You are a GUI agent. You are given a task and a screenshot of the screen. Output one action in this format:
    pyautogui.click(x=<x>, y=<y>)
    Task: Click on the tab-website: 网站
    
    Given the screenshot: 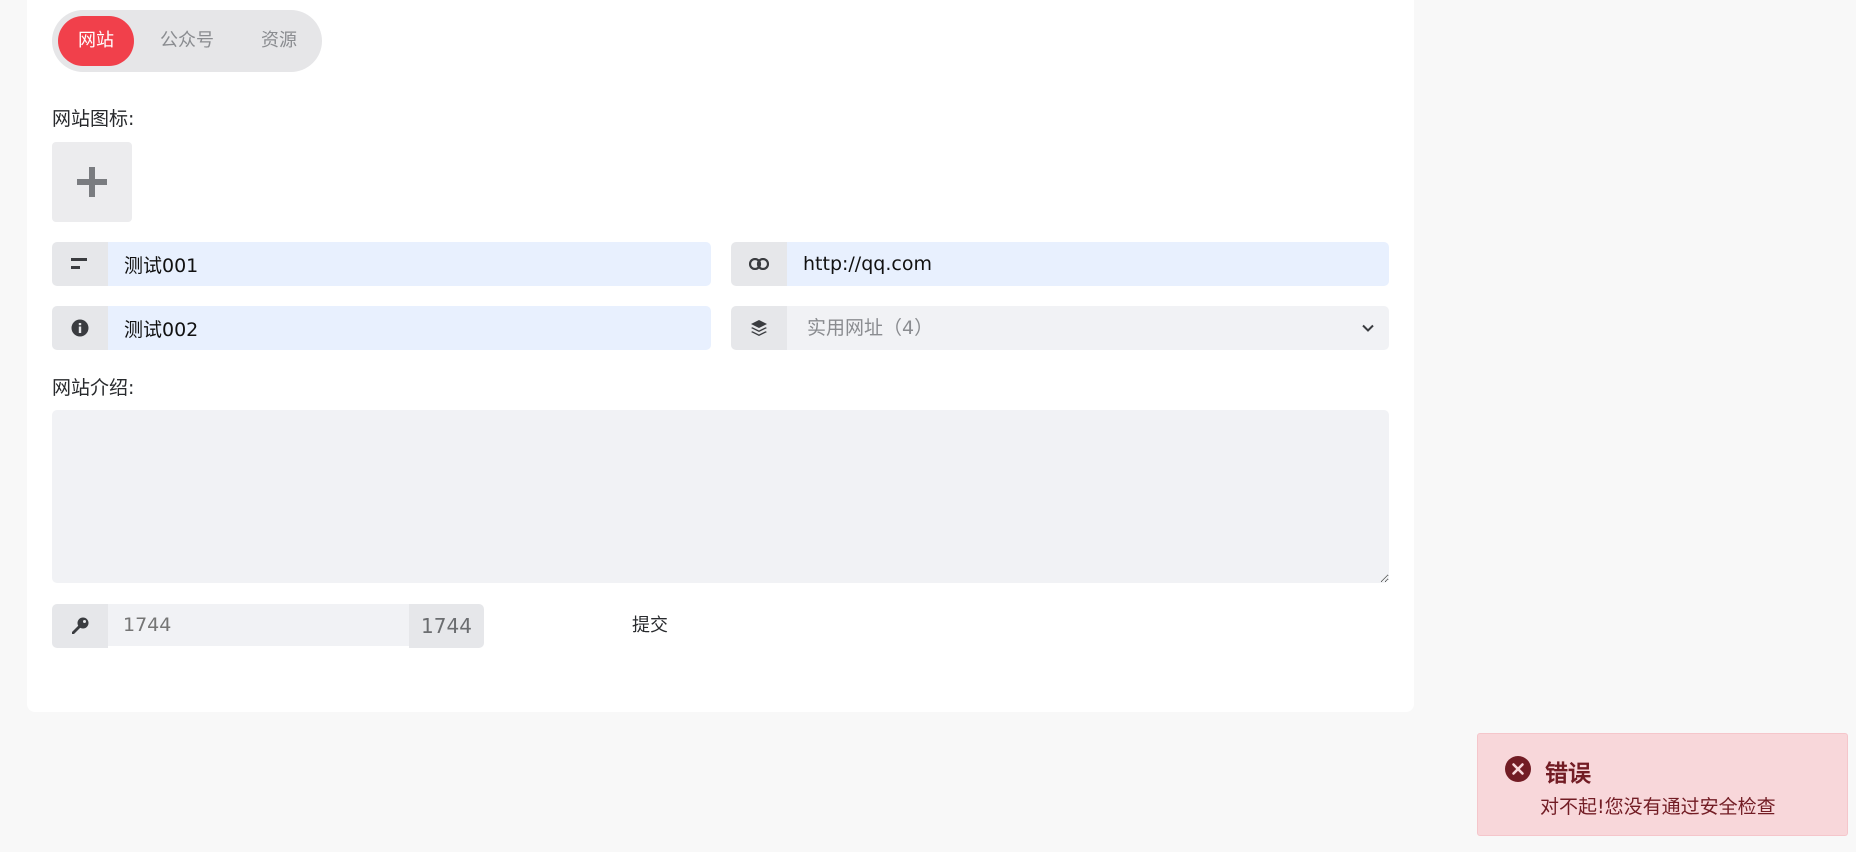 What is the action you would take?
    pyautogui.click(x=96, y=41)
    